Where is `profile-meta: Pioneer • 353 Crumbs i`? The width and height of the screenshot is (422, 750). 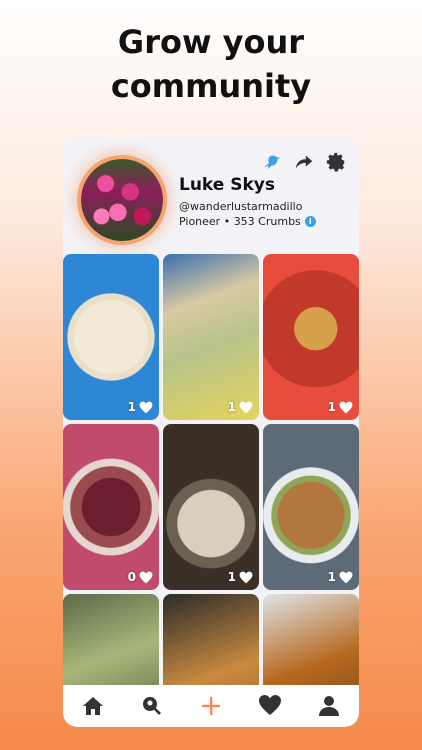
profile-meta: Pioneer • 353 Crumbs i is located at coordinates (247, 221).